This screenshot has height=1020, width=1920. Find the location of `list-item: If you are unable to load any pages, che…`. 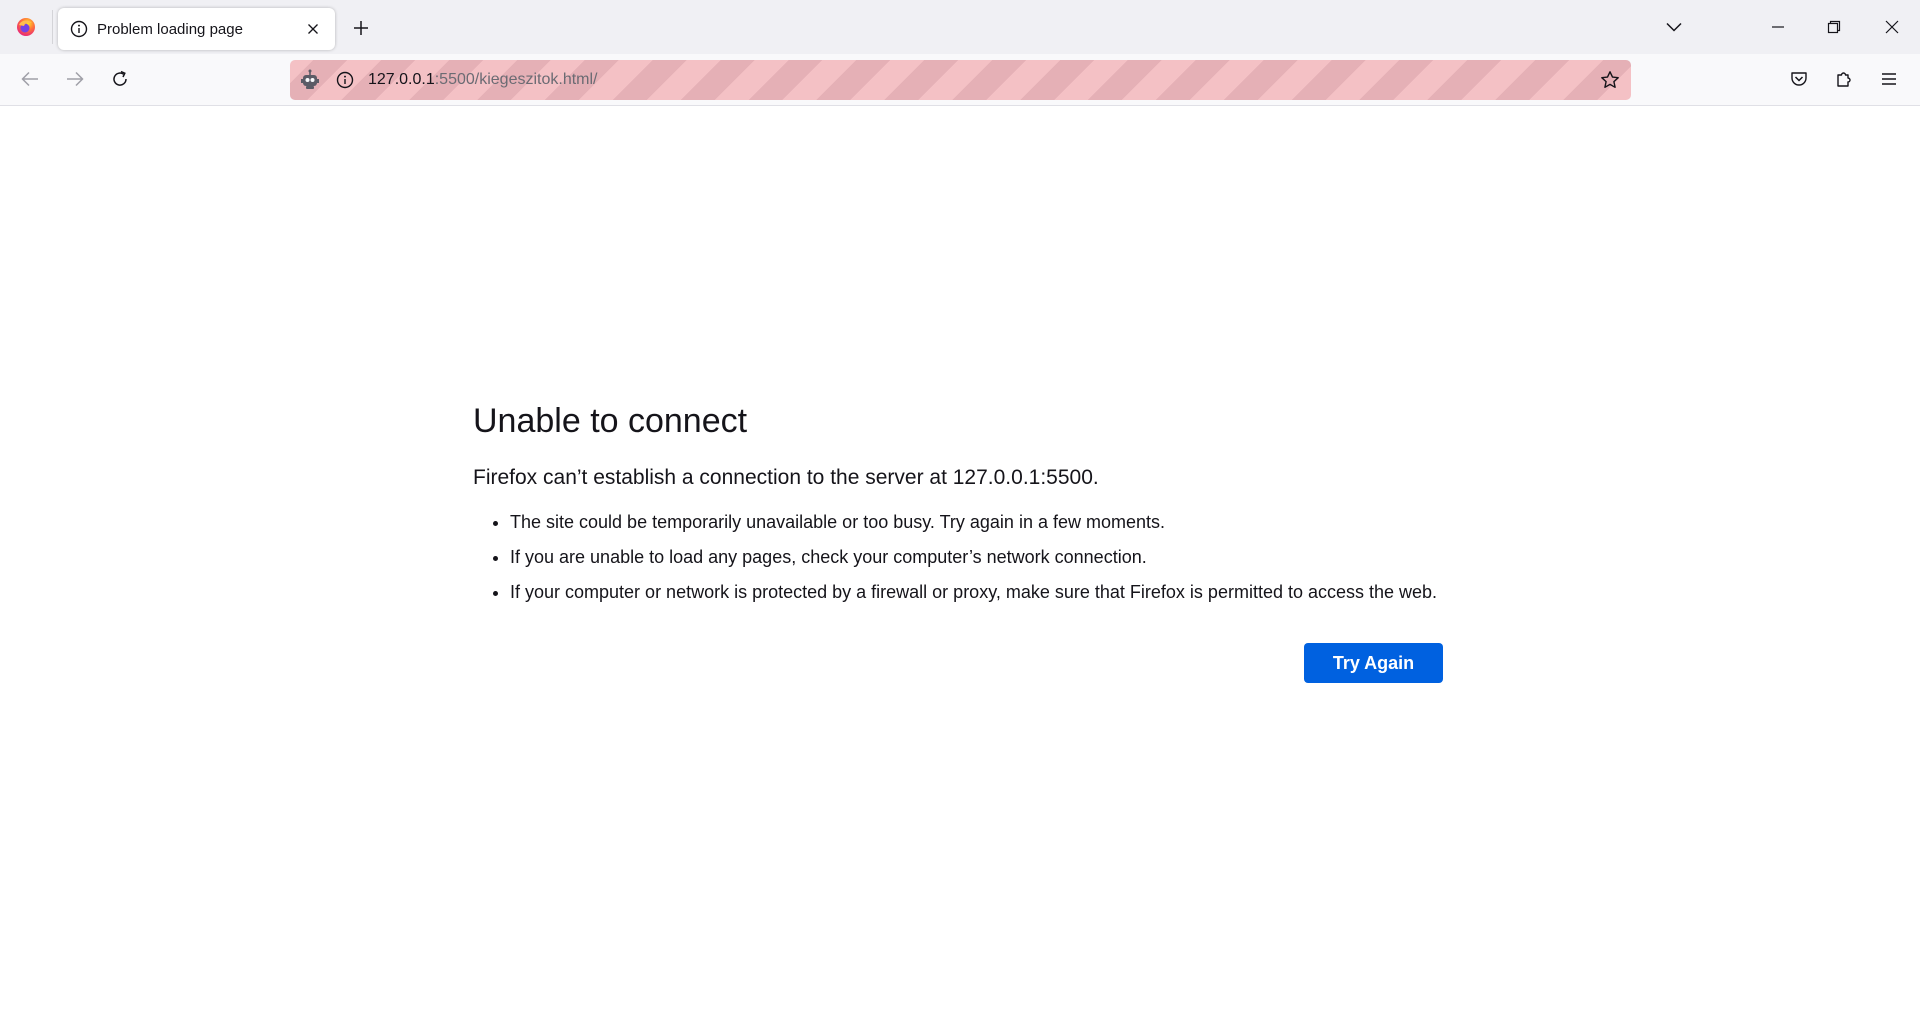

list-item: If you are unable to load any pages, che… is located at coordinates (977, 557).